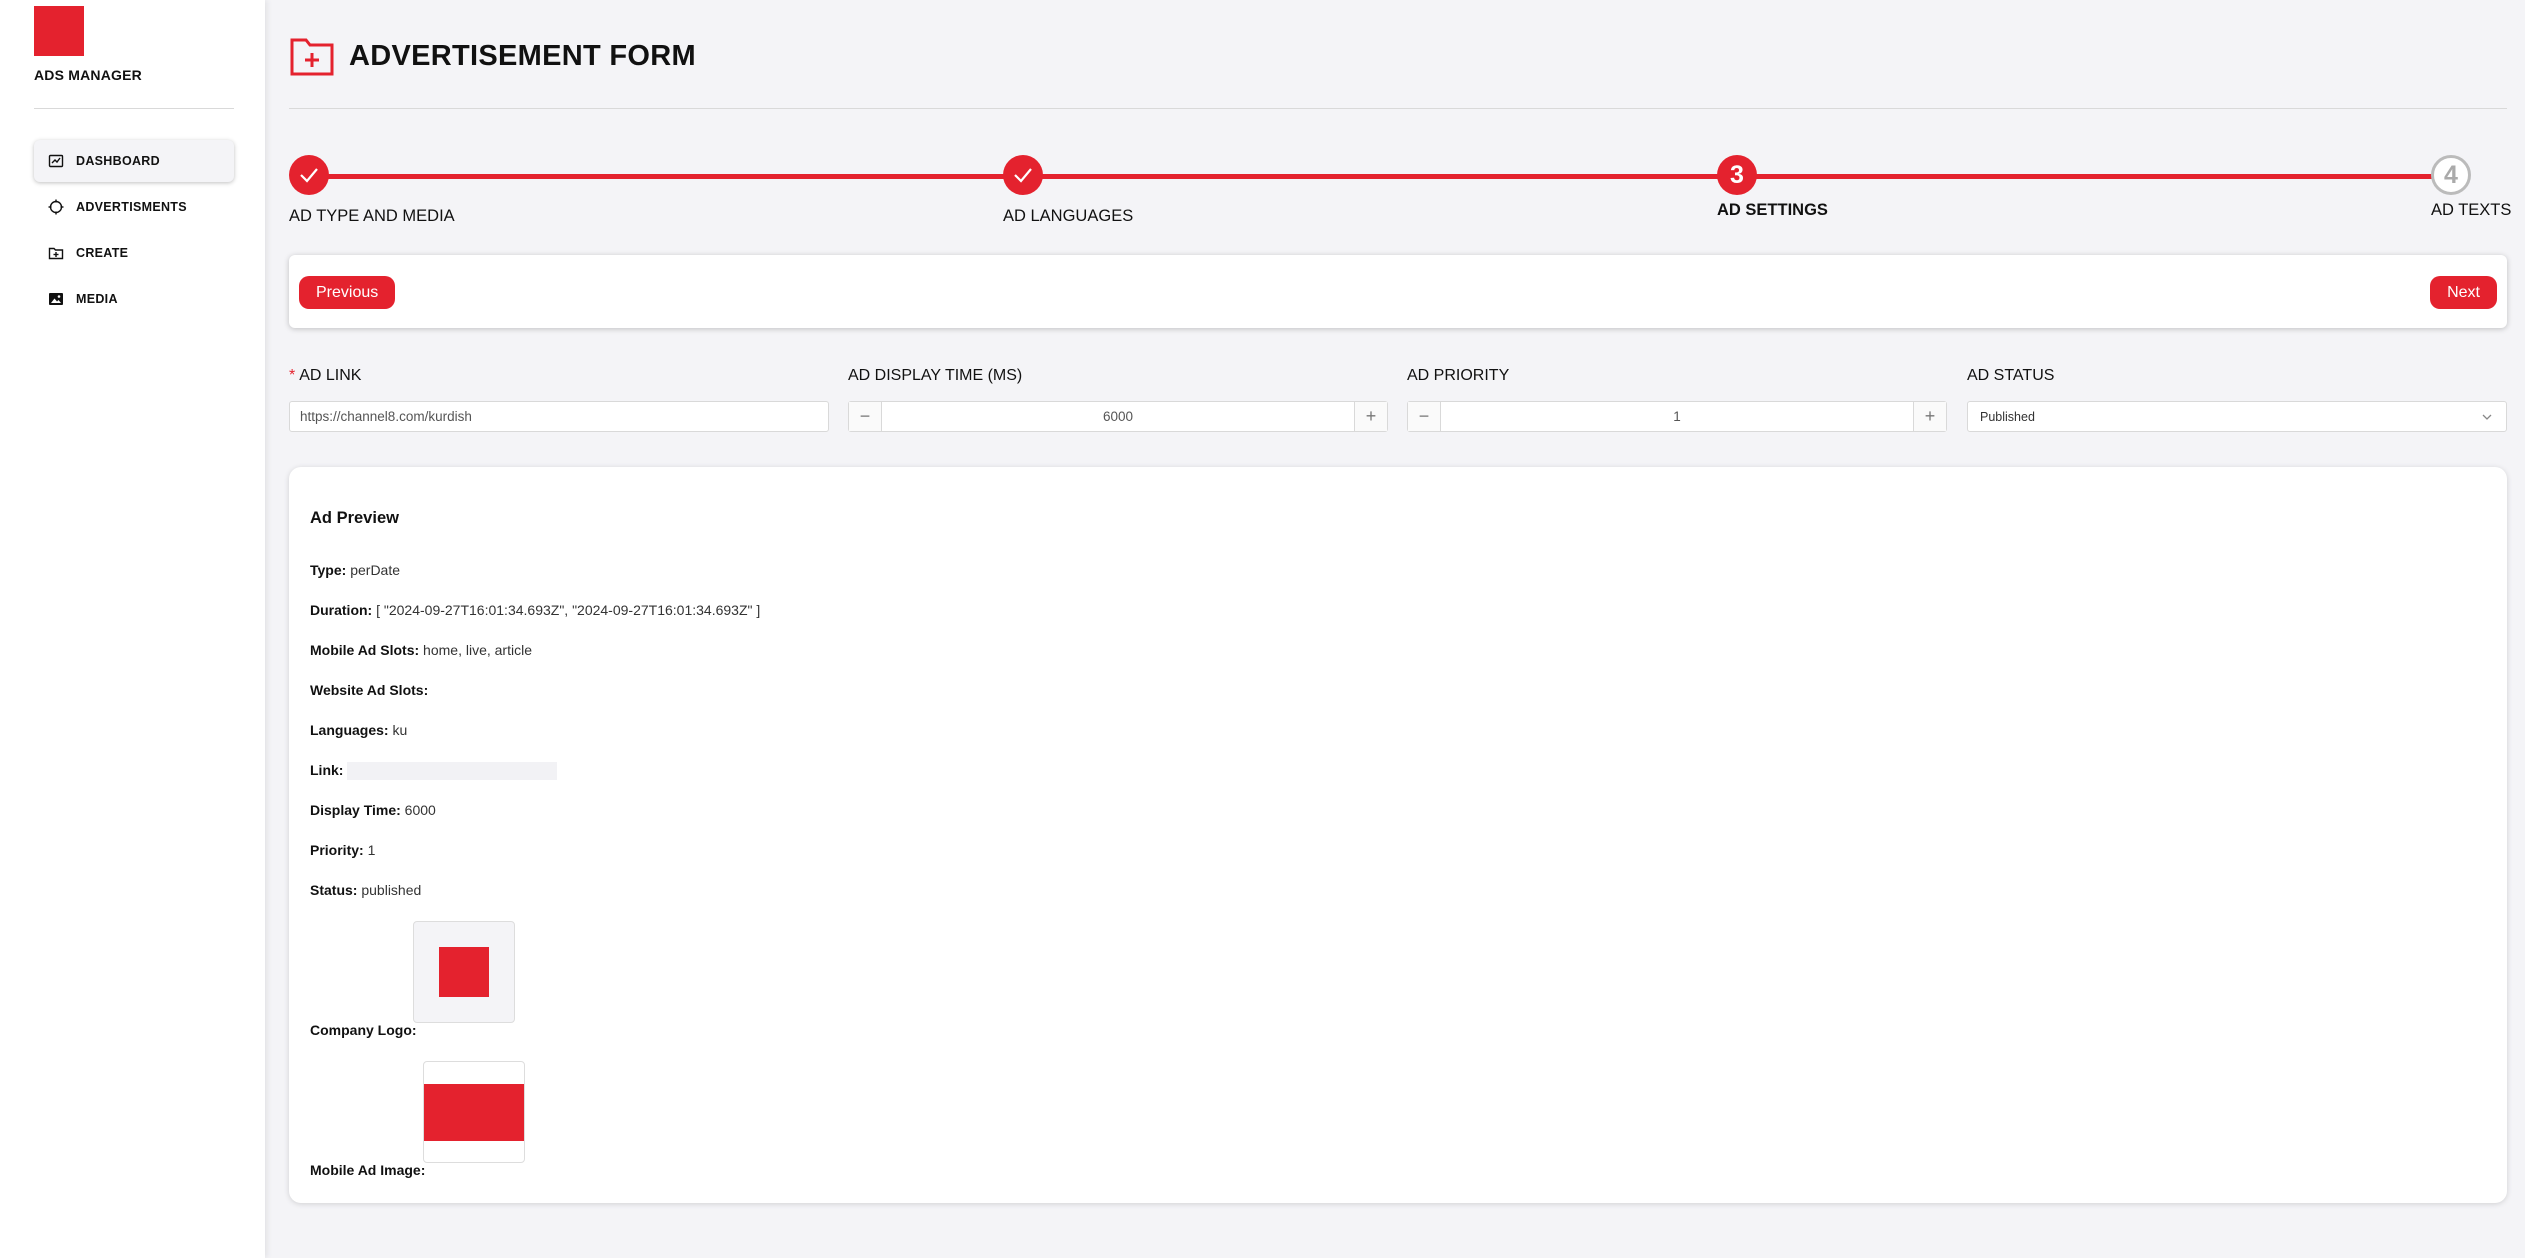 Image resolution: width=2525 pixels, height=1258 pixels. I want to click on step-label: AD TEXTS, so click(2471, 210).